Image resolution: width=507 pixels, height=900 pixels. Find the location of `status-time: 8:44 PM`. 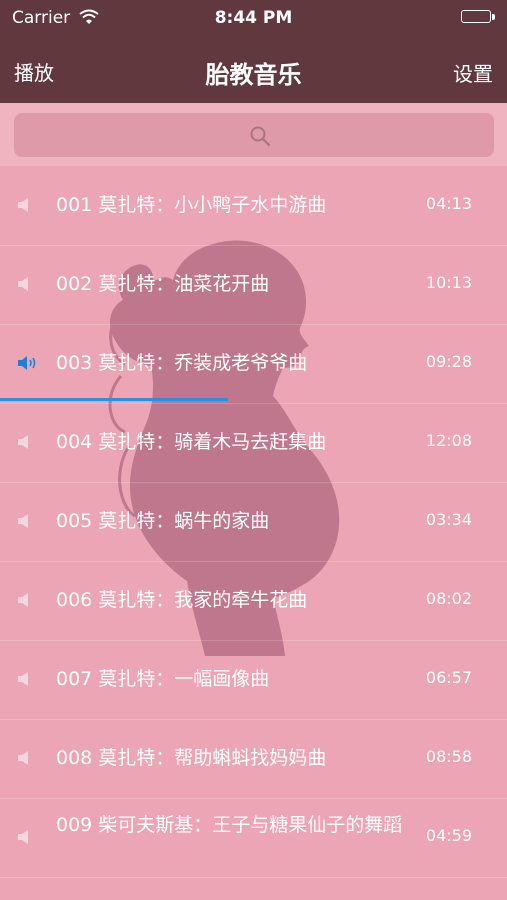

status-time: 8:44 PM is located at coordinates (253, 18).